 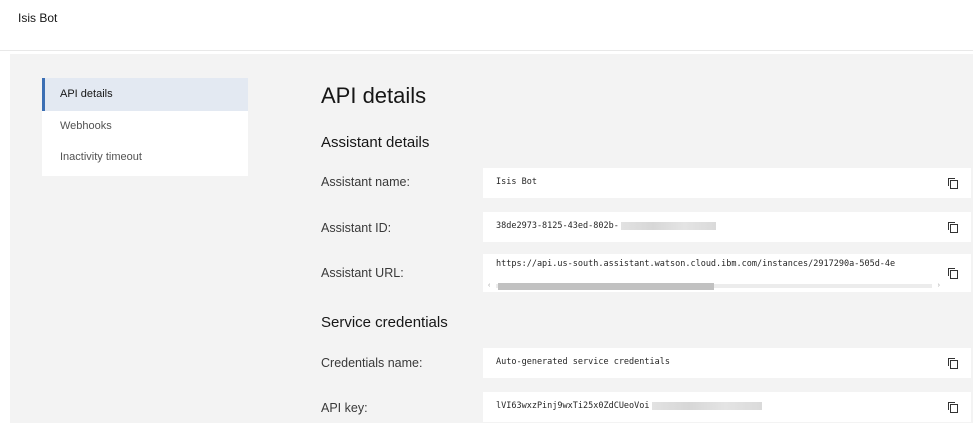 What do you see at coordinates (372, 363) in the screenshot?
I see `credentials-name-label: Credentials name:` at bounding box center [372, 363].